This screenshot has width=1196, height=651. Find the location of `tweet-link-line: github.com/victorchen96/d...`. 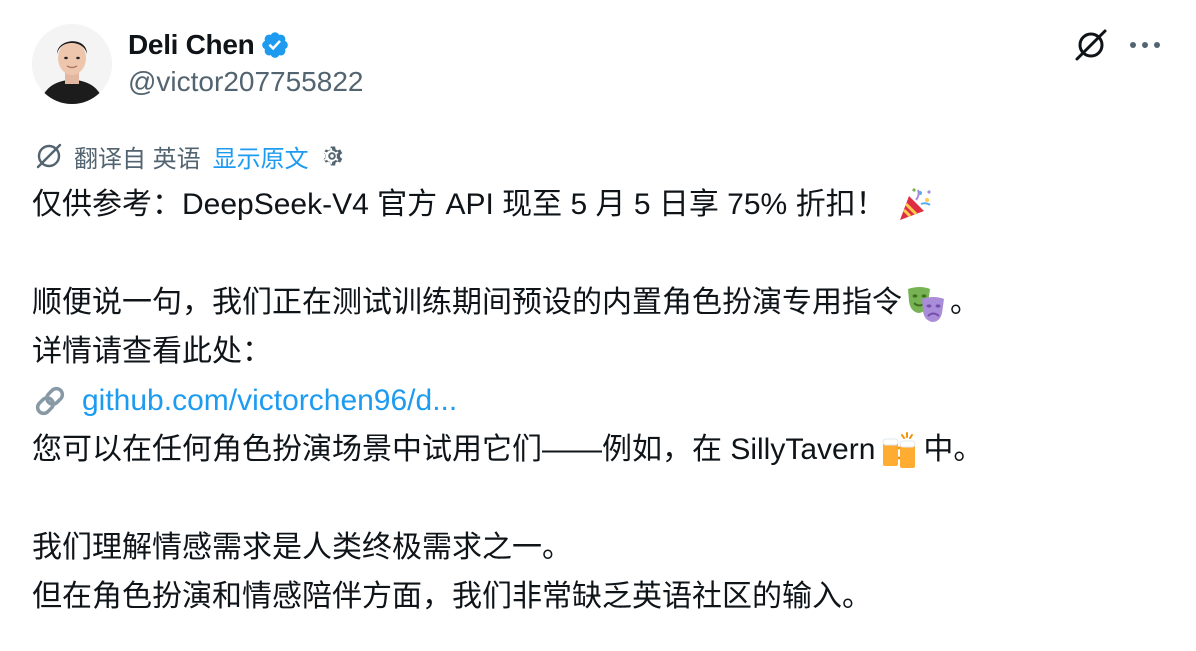

tweet-link-line: github.com/victorchen96/d... is located at coordinates (602, 400).